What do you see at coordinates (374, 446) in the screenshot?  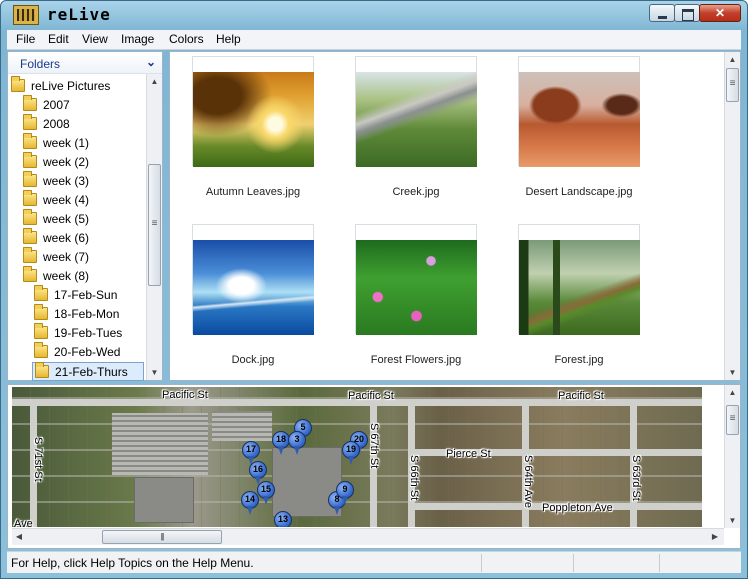 I see `street-label: S 67th St` at bounding box center [374, 446].